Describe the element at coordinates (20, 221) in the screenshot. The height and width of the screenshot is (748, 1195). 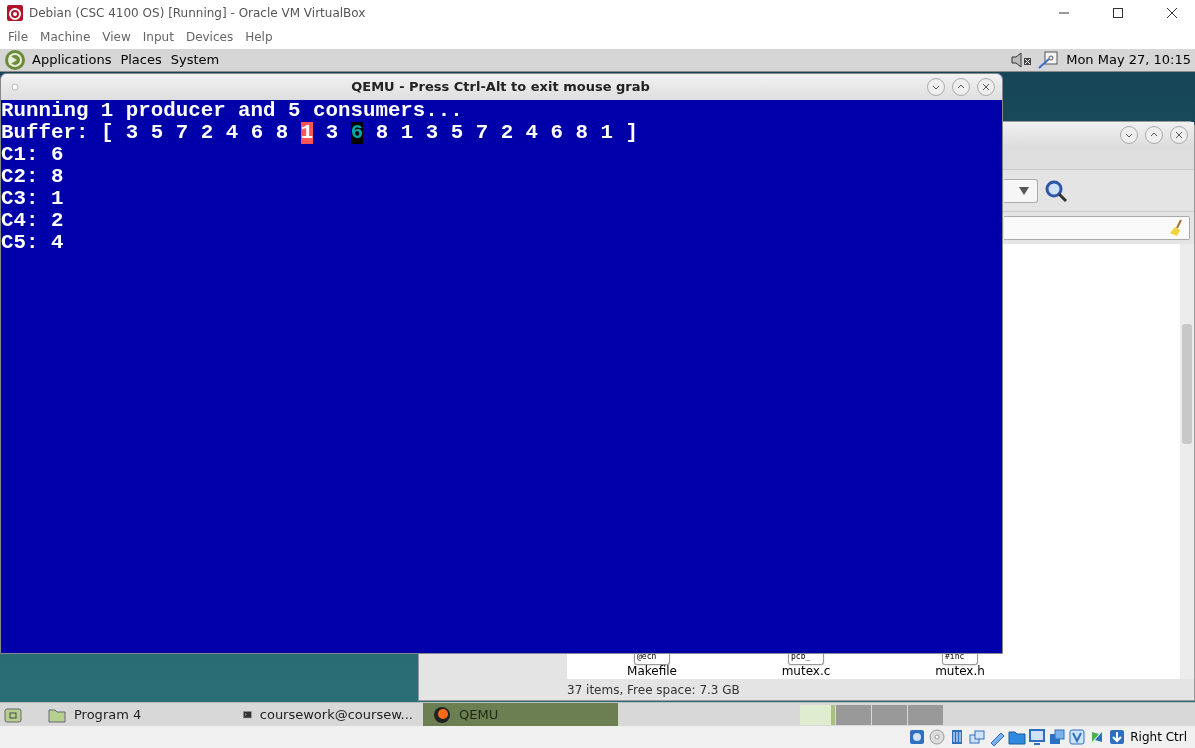
I see `console-text: C4:` at that location.